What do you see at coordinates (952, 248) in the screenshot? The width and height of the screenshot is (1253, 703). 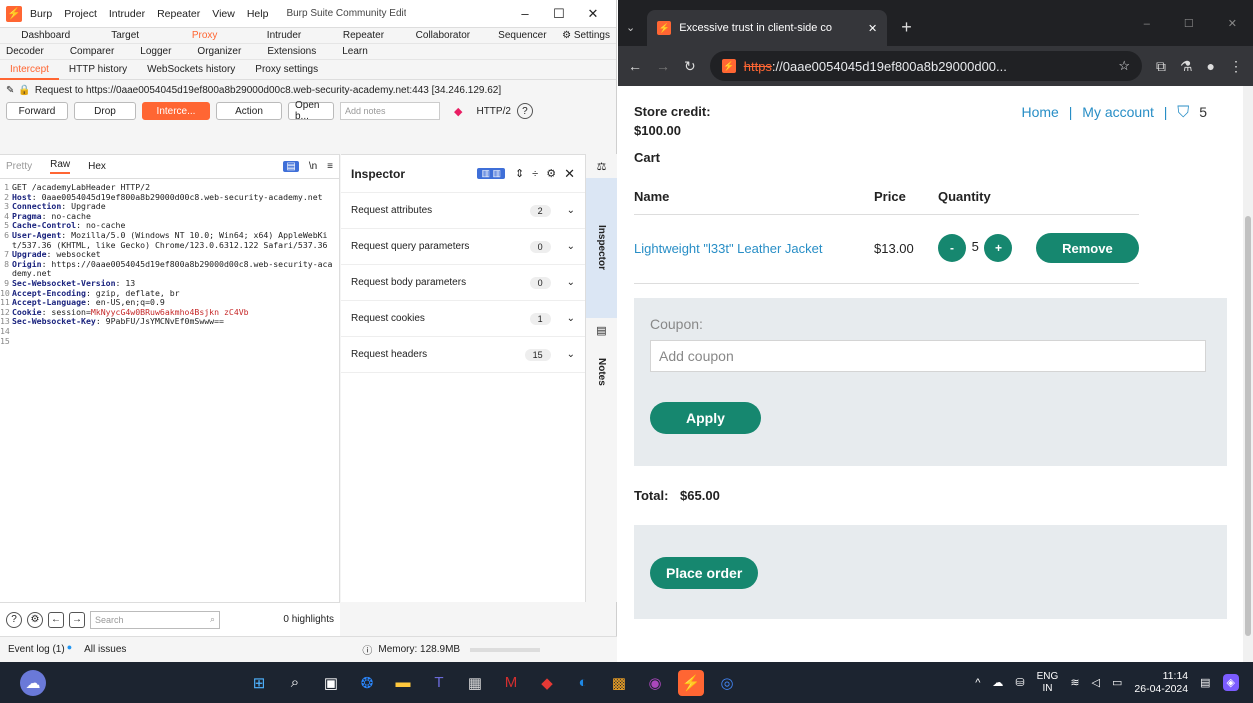 I see `decrease-qty-button: -` at bounding box center [952, 248].